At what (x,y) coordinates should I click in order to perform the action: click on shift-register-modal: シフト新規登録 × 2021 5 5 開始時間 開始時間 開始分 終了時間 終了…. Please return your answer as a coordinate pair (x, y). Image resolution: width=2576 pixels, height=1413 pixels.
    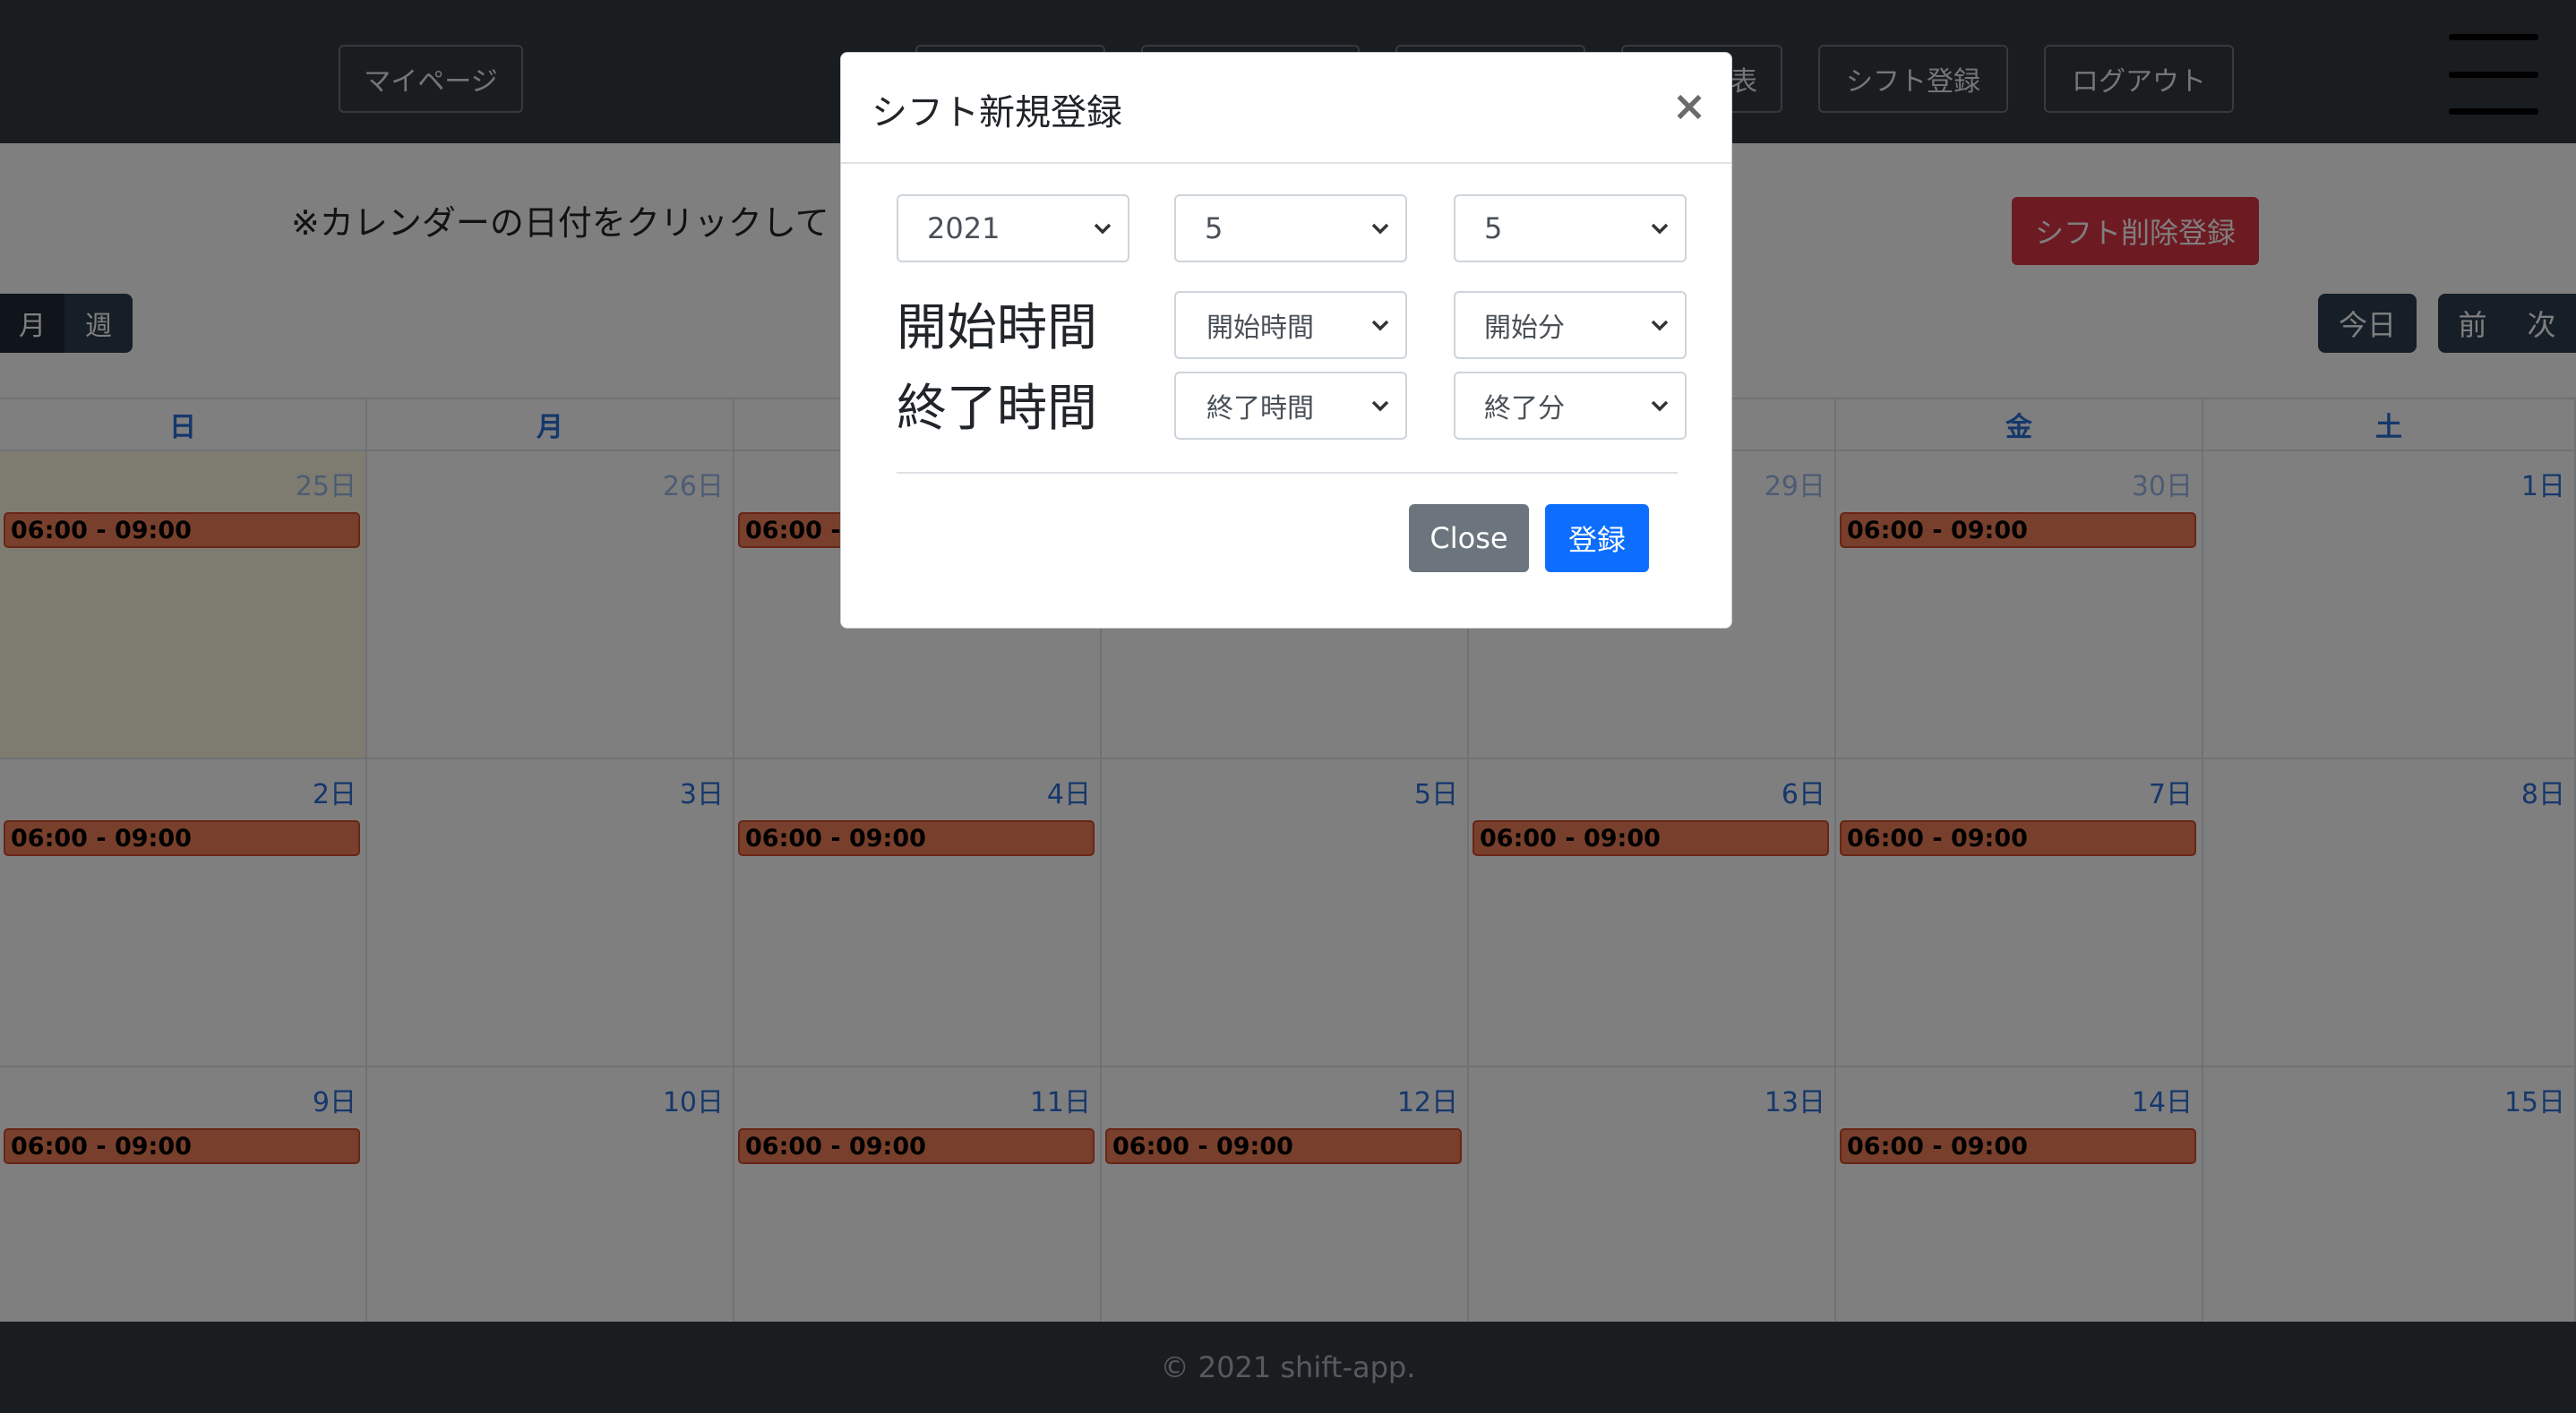
    Looking at the image, I should click on (1286, 340).